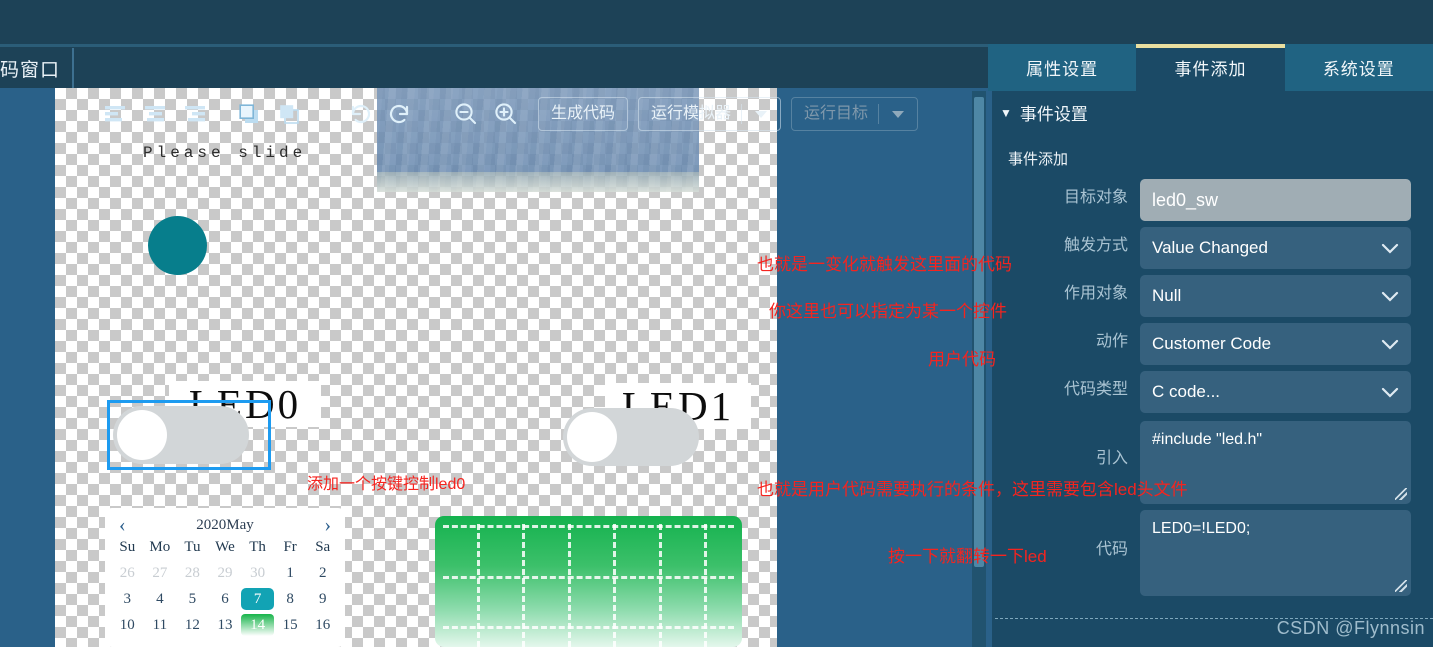  I want to click on calendar-day: 13, so click(225, 625).